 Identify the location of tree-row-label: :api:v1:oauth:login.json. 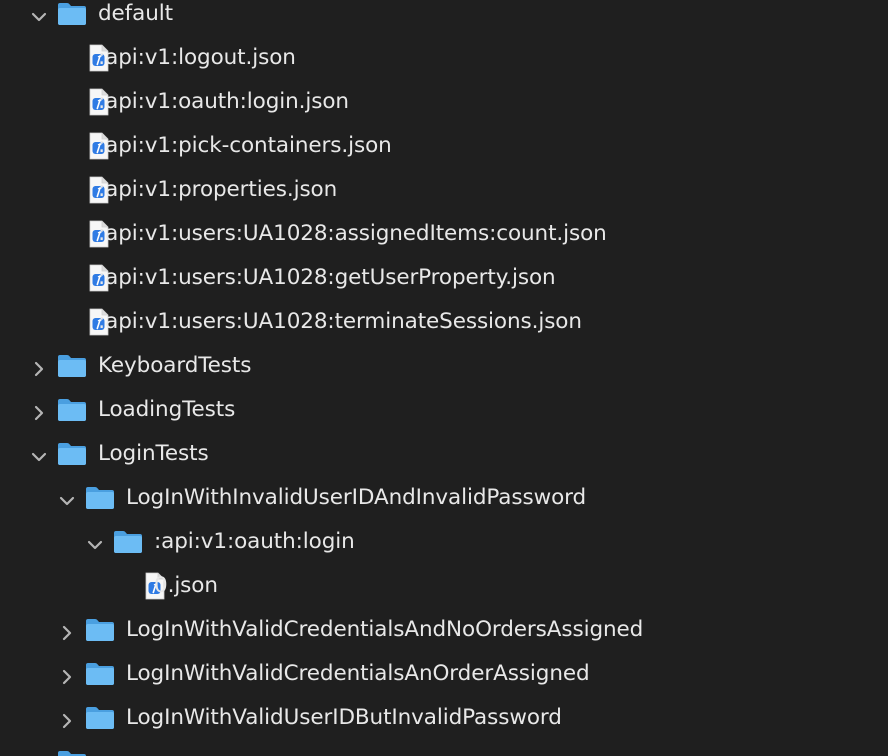
(223, 101).